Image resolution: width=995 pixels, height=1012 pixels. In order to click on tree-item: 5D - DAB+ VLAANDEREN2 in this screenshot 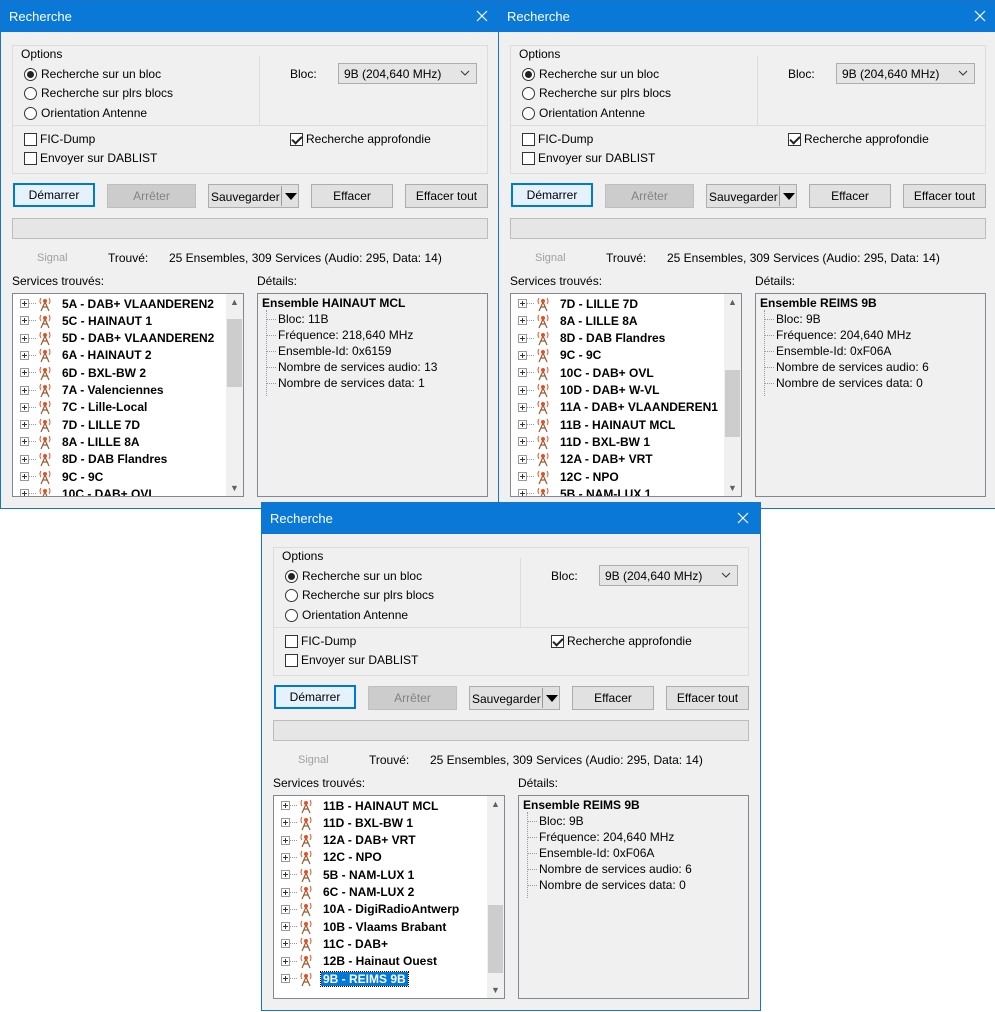, I will do `click(114, 338)`.